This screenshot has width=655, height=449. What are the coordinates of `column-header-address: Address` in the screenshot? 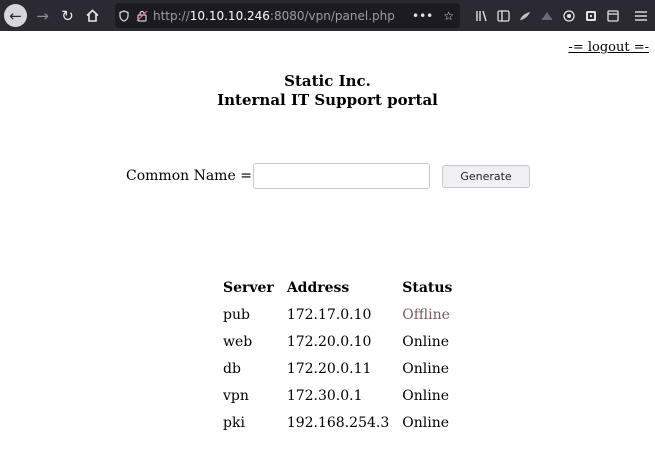 It's located at (318, 287).